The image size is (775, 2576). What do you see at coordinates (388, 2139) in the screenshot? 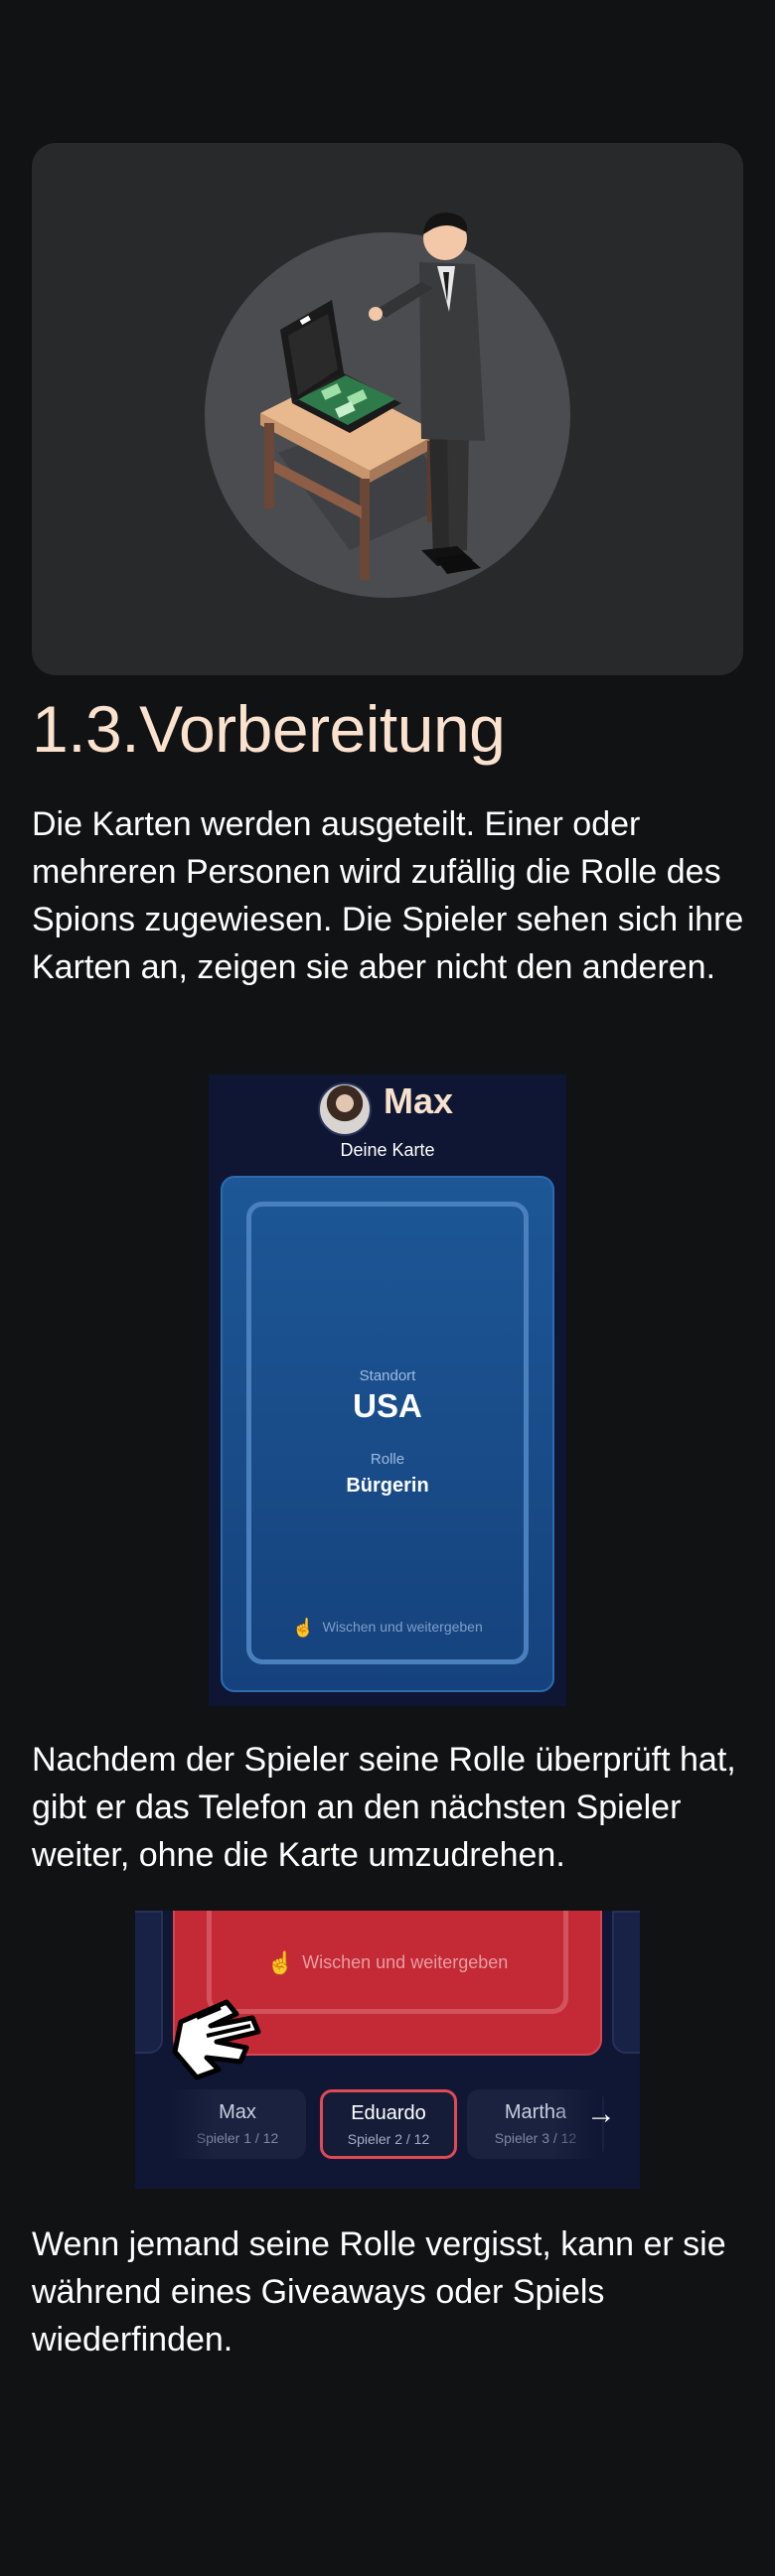
I see `player-chip-number: Spieler 2 / 12` at bounding box center [388, 2139].